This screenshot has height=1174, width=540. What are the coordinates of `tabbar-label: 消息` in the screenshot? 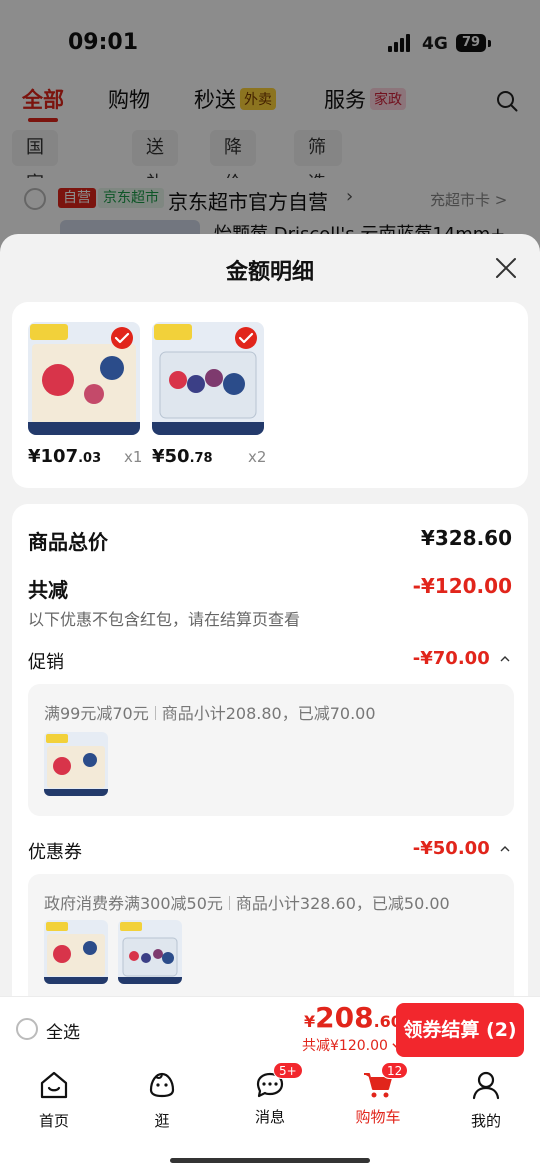 It's located at (269, 1117).